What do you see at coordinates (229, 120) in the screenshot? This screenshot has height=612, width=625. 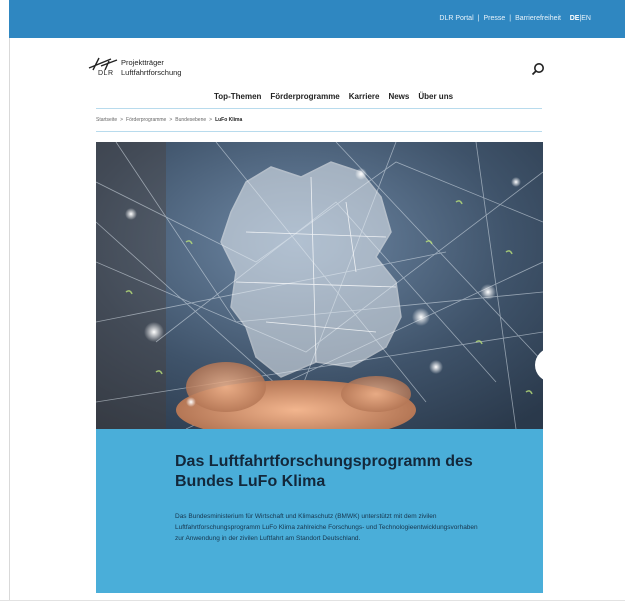 I see `breadcrumb-current: LuFo Klima` at bounding box center [229, 120].